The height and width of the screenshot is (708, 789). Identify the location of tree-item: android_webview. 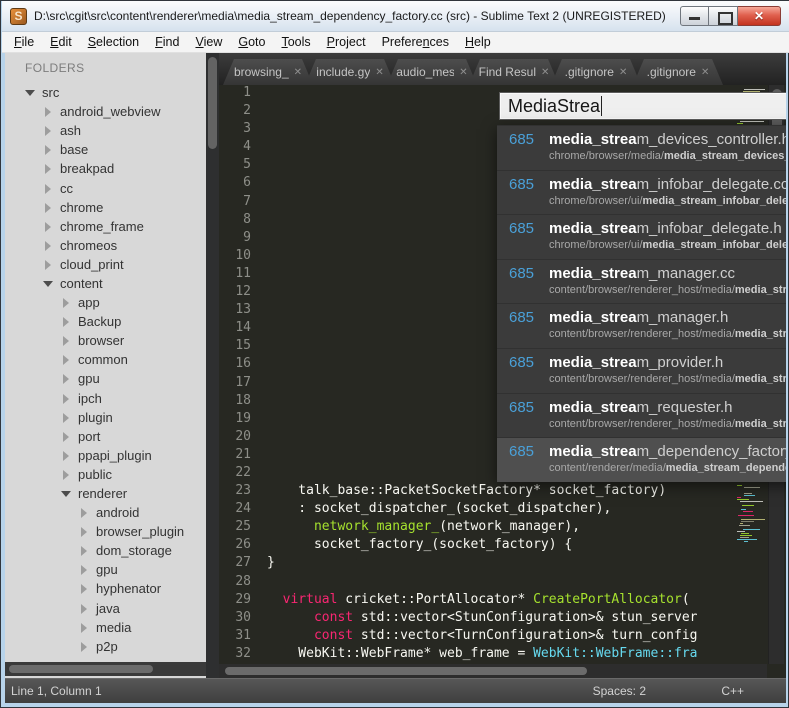
(105, 111).